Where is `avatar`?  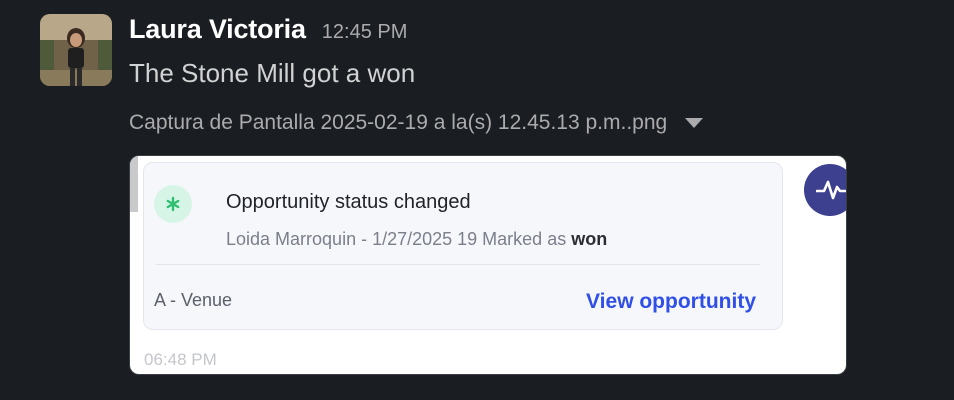 avatar is located at coordinates (76, 50).